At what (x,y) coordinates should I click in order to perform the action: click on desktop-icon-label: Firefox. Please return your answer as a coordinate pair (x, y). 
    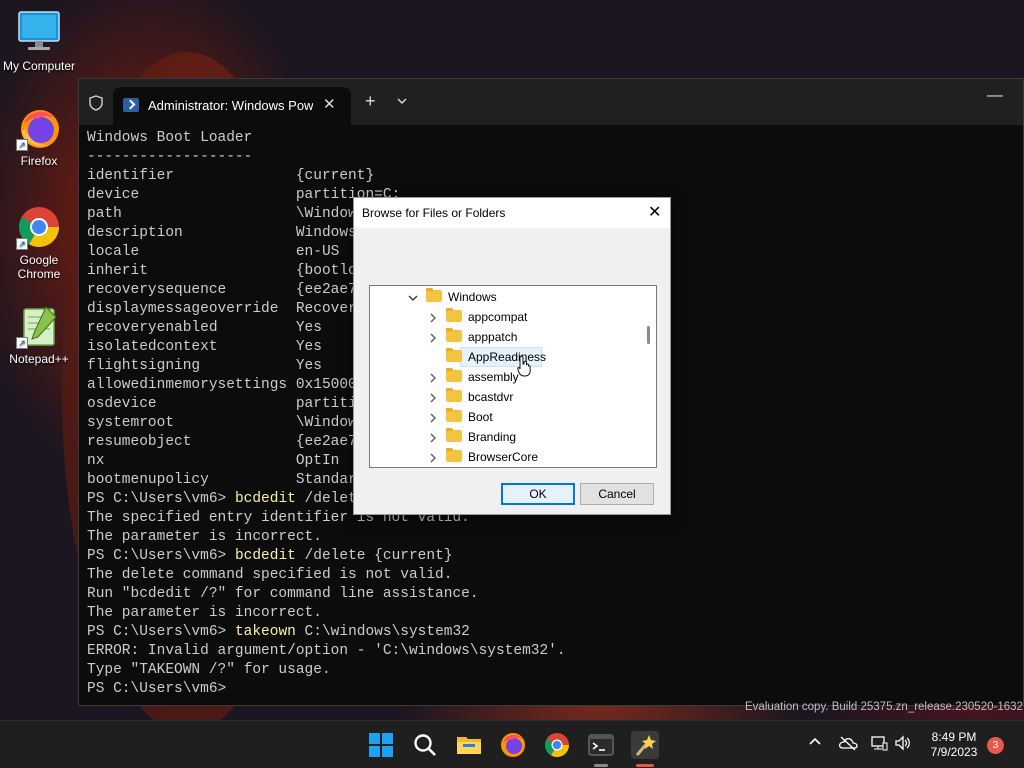
    Looking at the image, I should click on (39, 161).